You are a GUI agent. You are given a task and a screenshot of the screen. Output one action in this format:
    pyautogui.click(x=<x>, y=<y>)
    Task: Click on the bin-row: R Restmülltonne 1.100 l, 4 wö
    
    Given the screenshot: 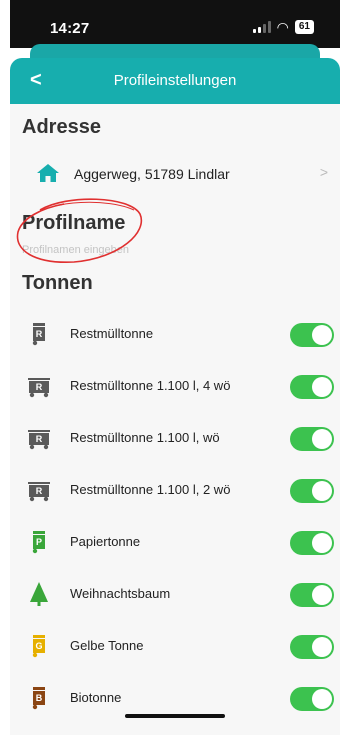 What is the action you would take?
    pyautogui.click(x=175, y=387)
    